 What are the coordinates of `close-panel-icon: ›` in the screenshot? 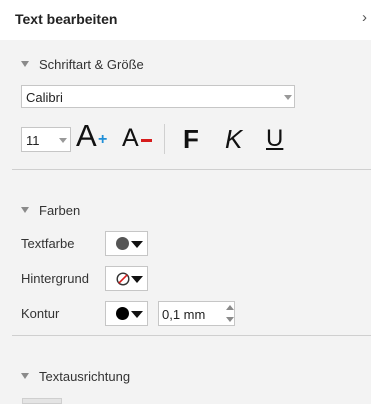 It's located at (364, 17).